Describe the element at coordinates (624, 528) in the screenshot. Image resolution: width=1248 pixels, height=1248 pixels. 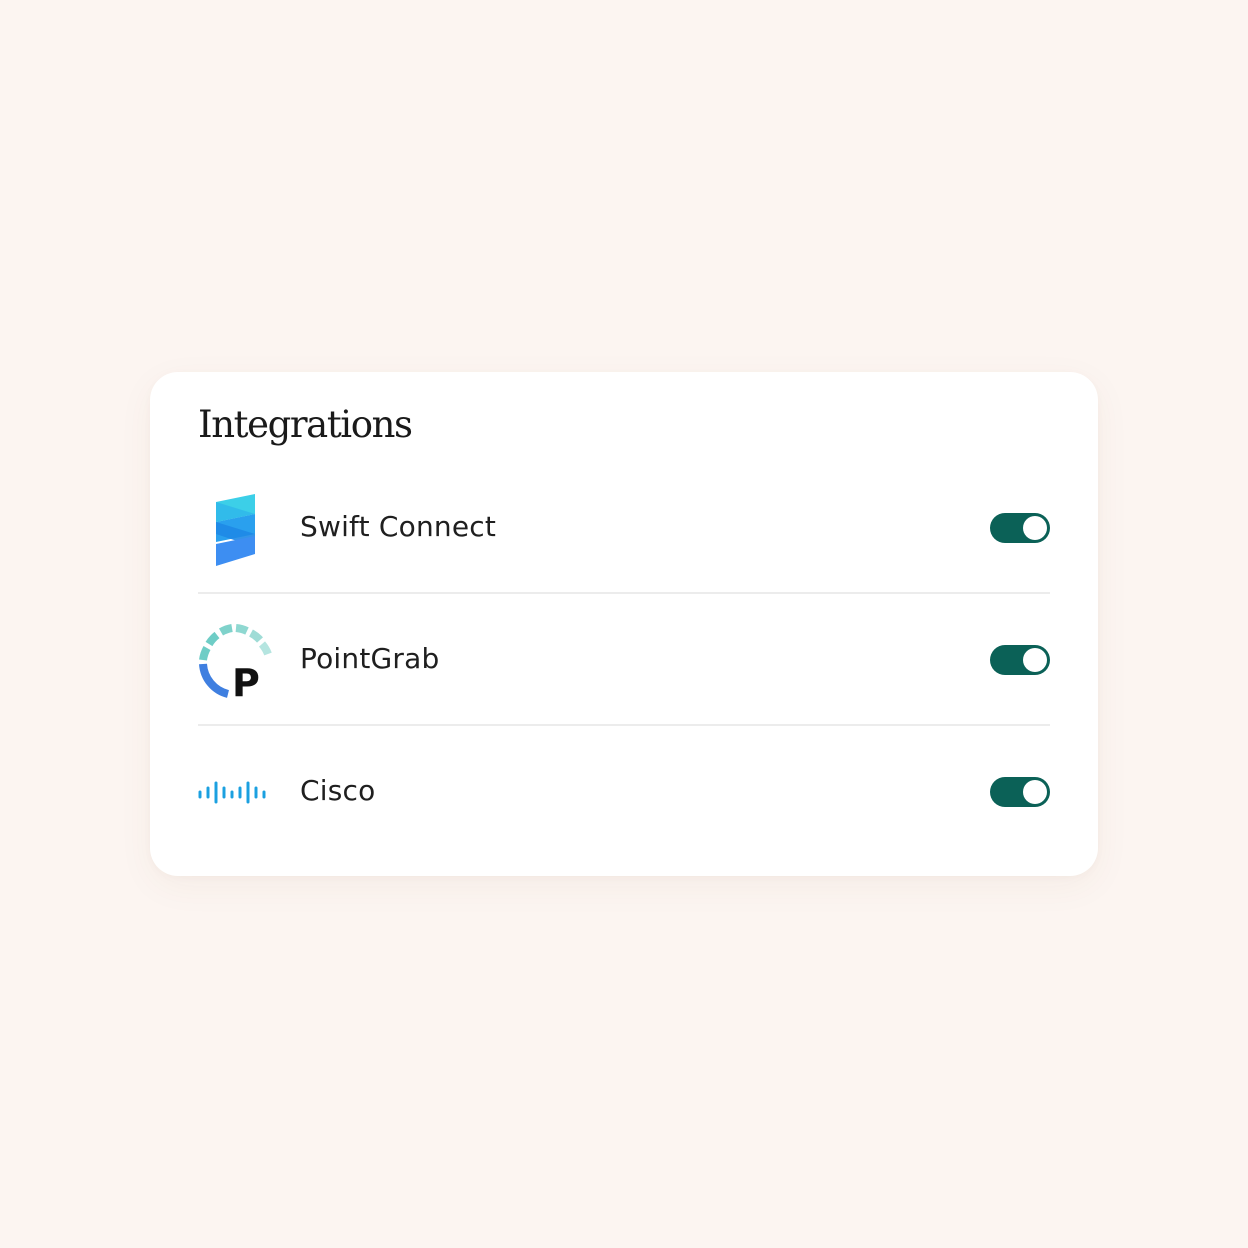
I see `integration-row-swift-connect: Swift Connect` at that location.